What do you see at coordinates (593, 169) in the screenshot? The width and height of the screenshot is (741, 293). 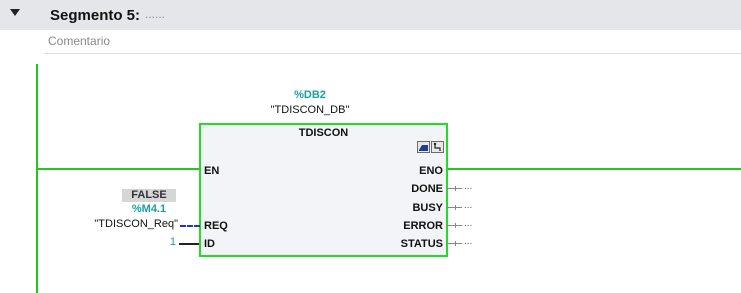 I see `rung-wire-right` at bounding box center [593, 169].